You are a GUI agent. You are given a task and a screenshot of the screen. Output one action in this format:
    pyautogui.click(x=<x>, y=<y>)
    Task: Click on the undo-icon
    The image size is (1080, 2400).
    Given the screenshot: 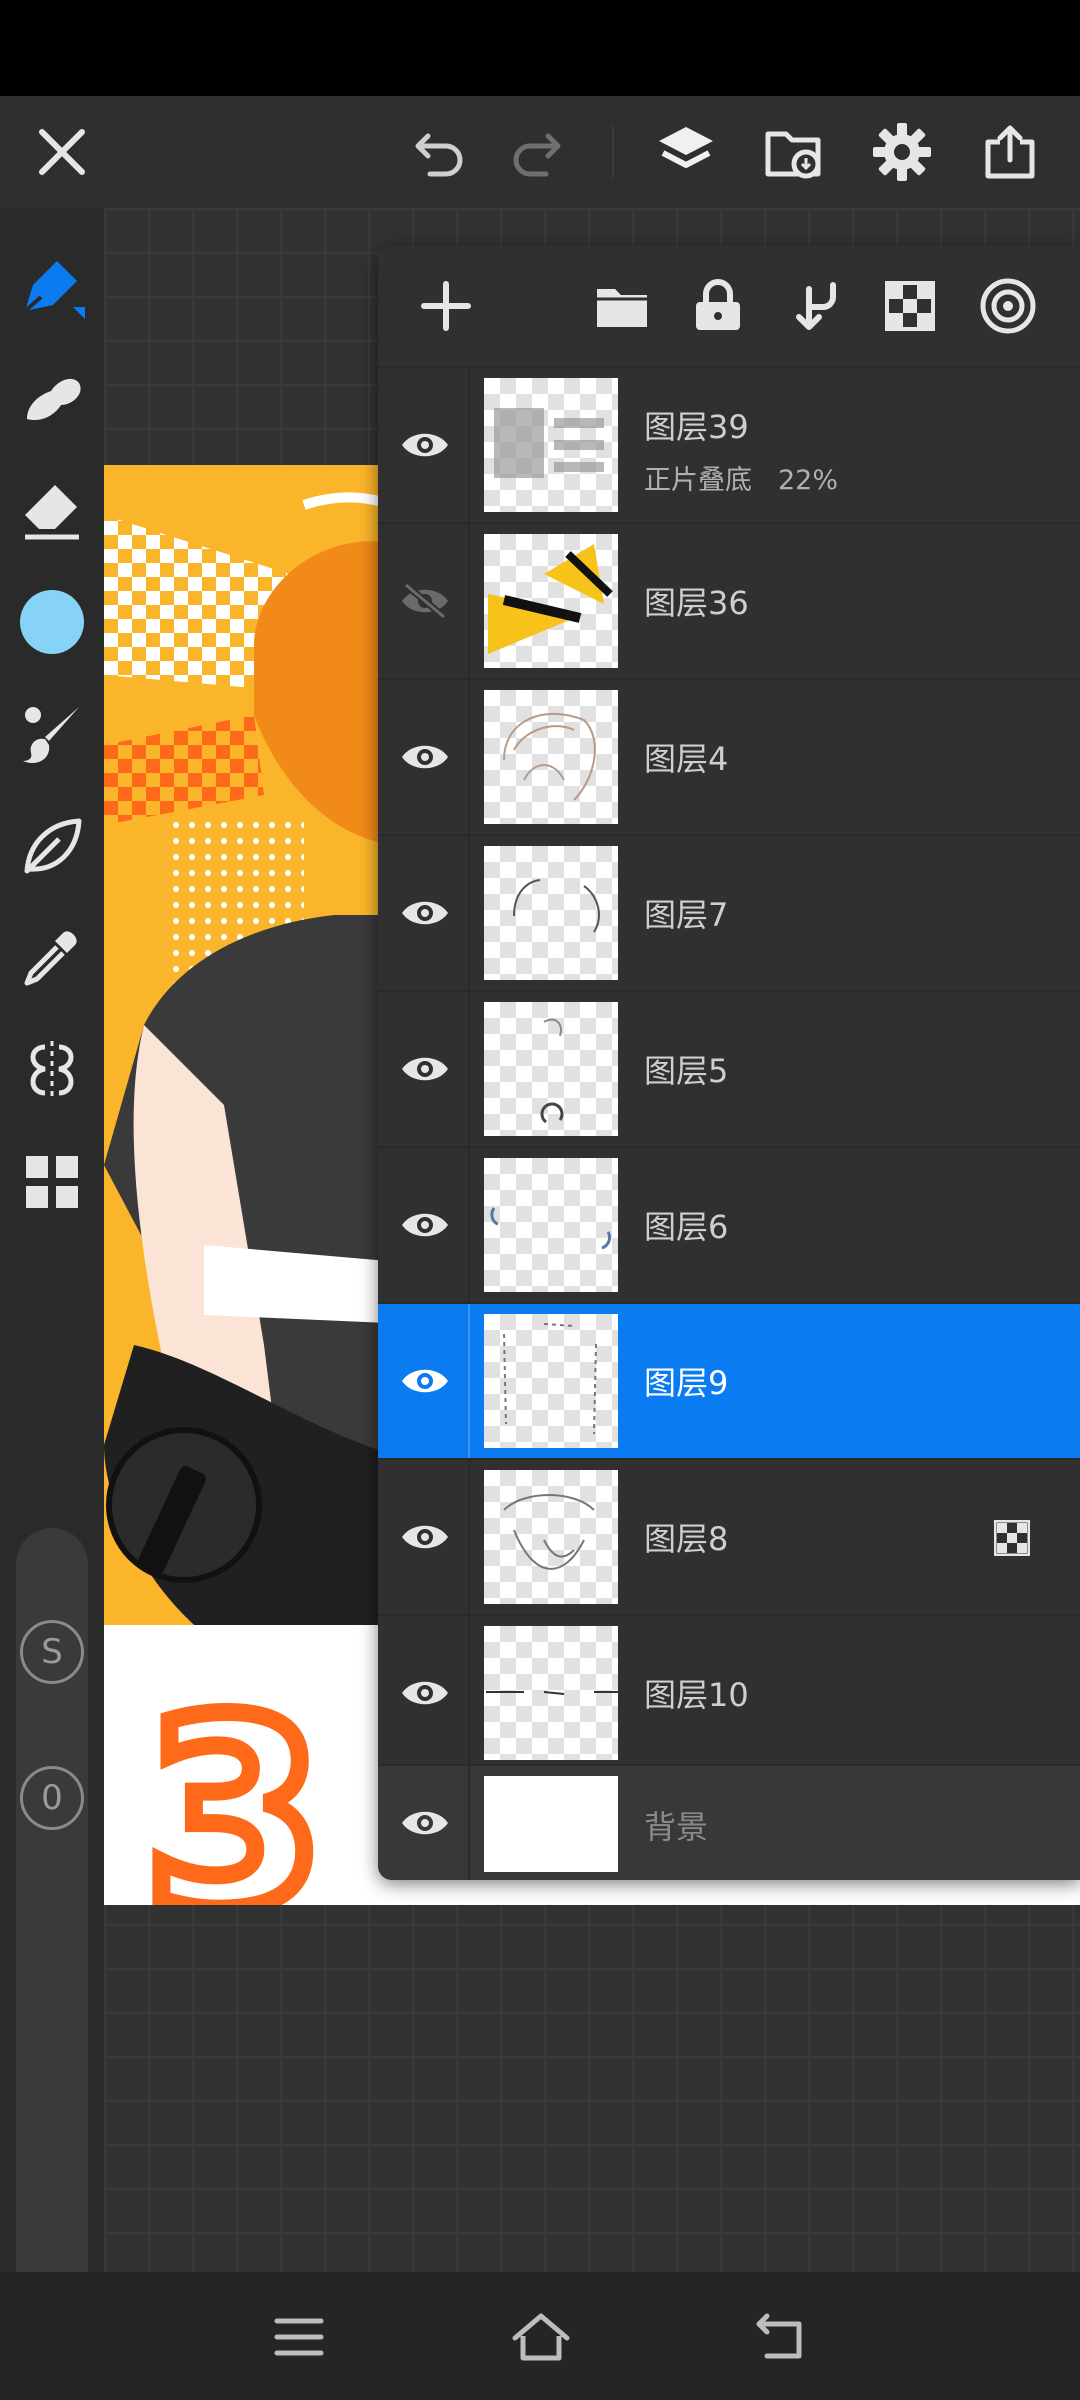 What is the action you would take?
    pyautogui.click(x=439, y=155)
    